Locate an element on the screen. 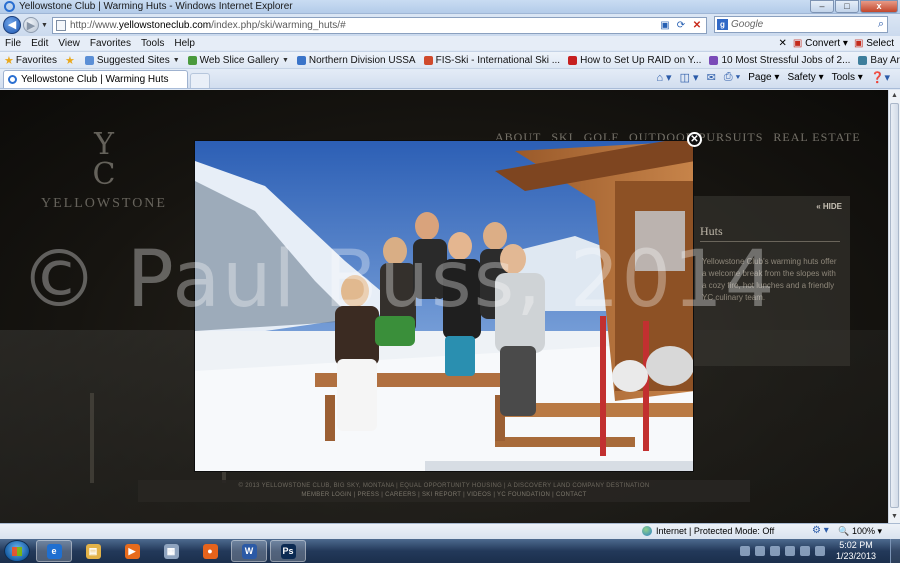 This screenshot has width=900, height=563. minimize-button: – is located at coordinates (822, 6).